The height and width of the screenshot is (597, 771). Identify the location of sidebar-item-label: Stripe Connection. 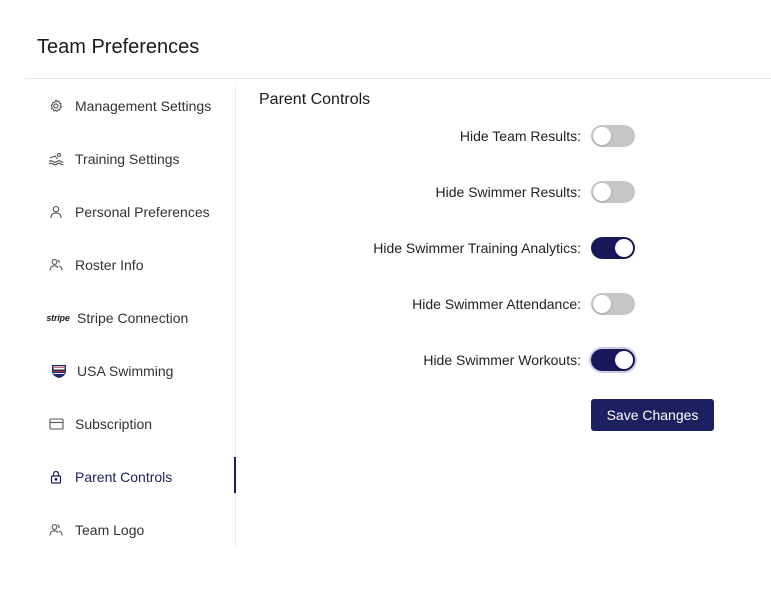
(133, 318).